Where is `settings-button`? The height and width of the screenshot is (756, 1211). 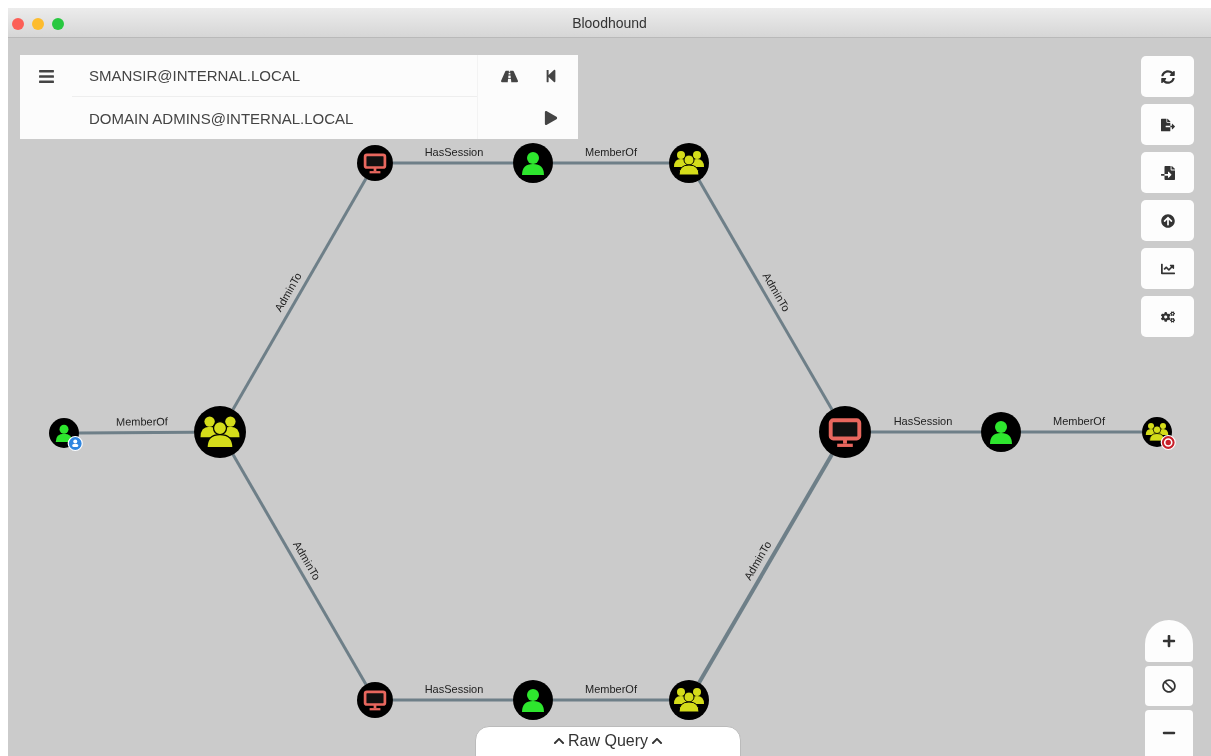
settings-button is located at coordinates (1167, 316).